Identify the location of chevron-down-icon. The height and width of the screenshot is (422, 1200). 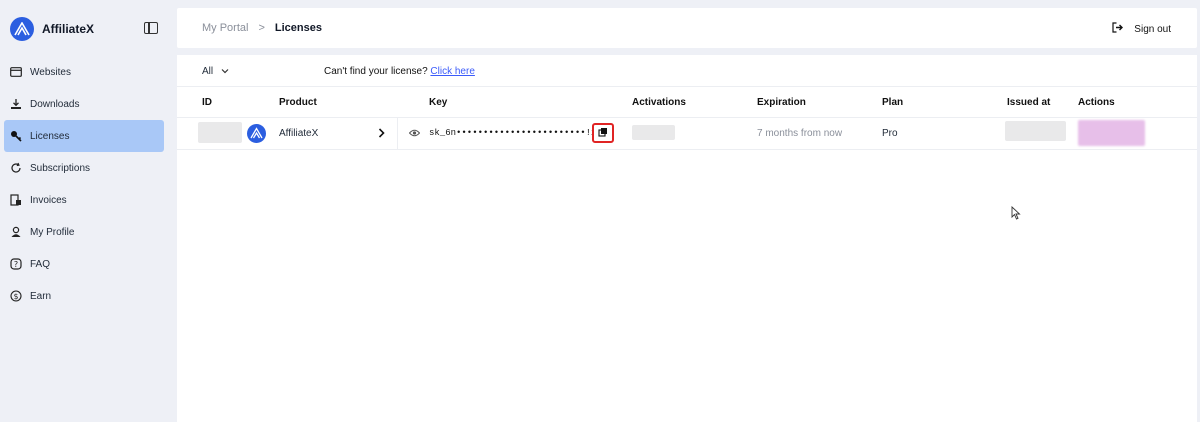
(225, 71).